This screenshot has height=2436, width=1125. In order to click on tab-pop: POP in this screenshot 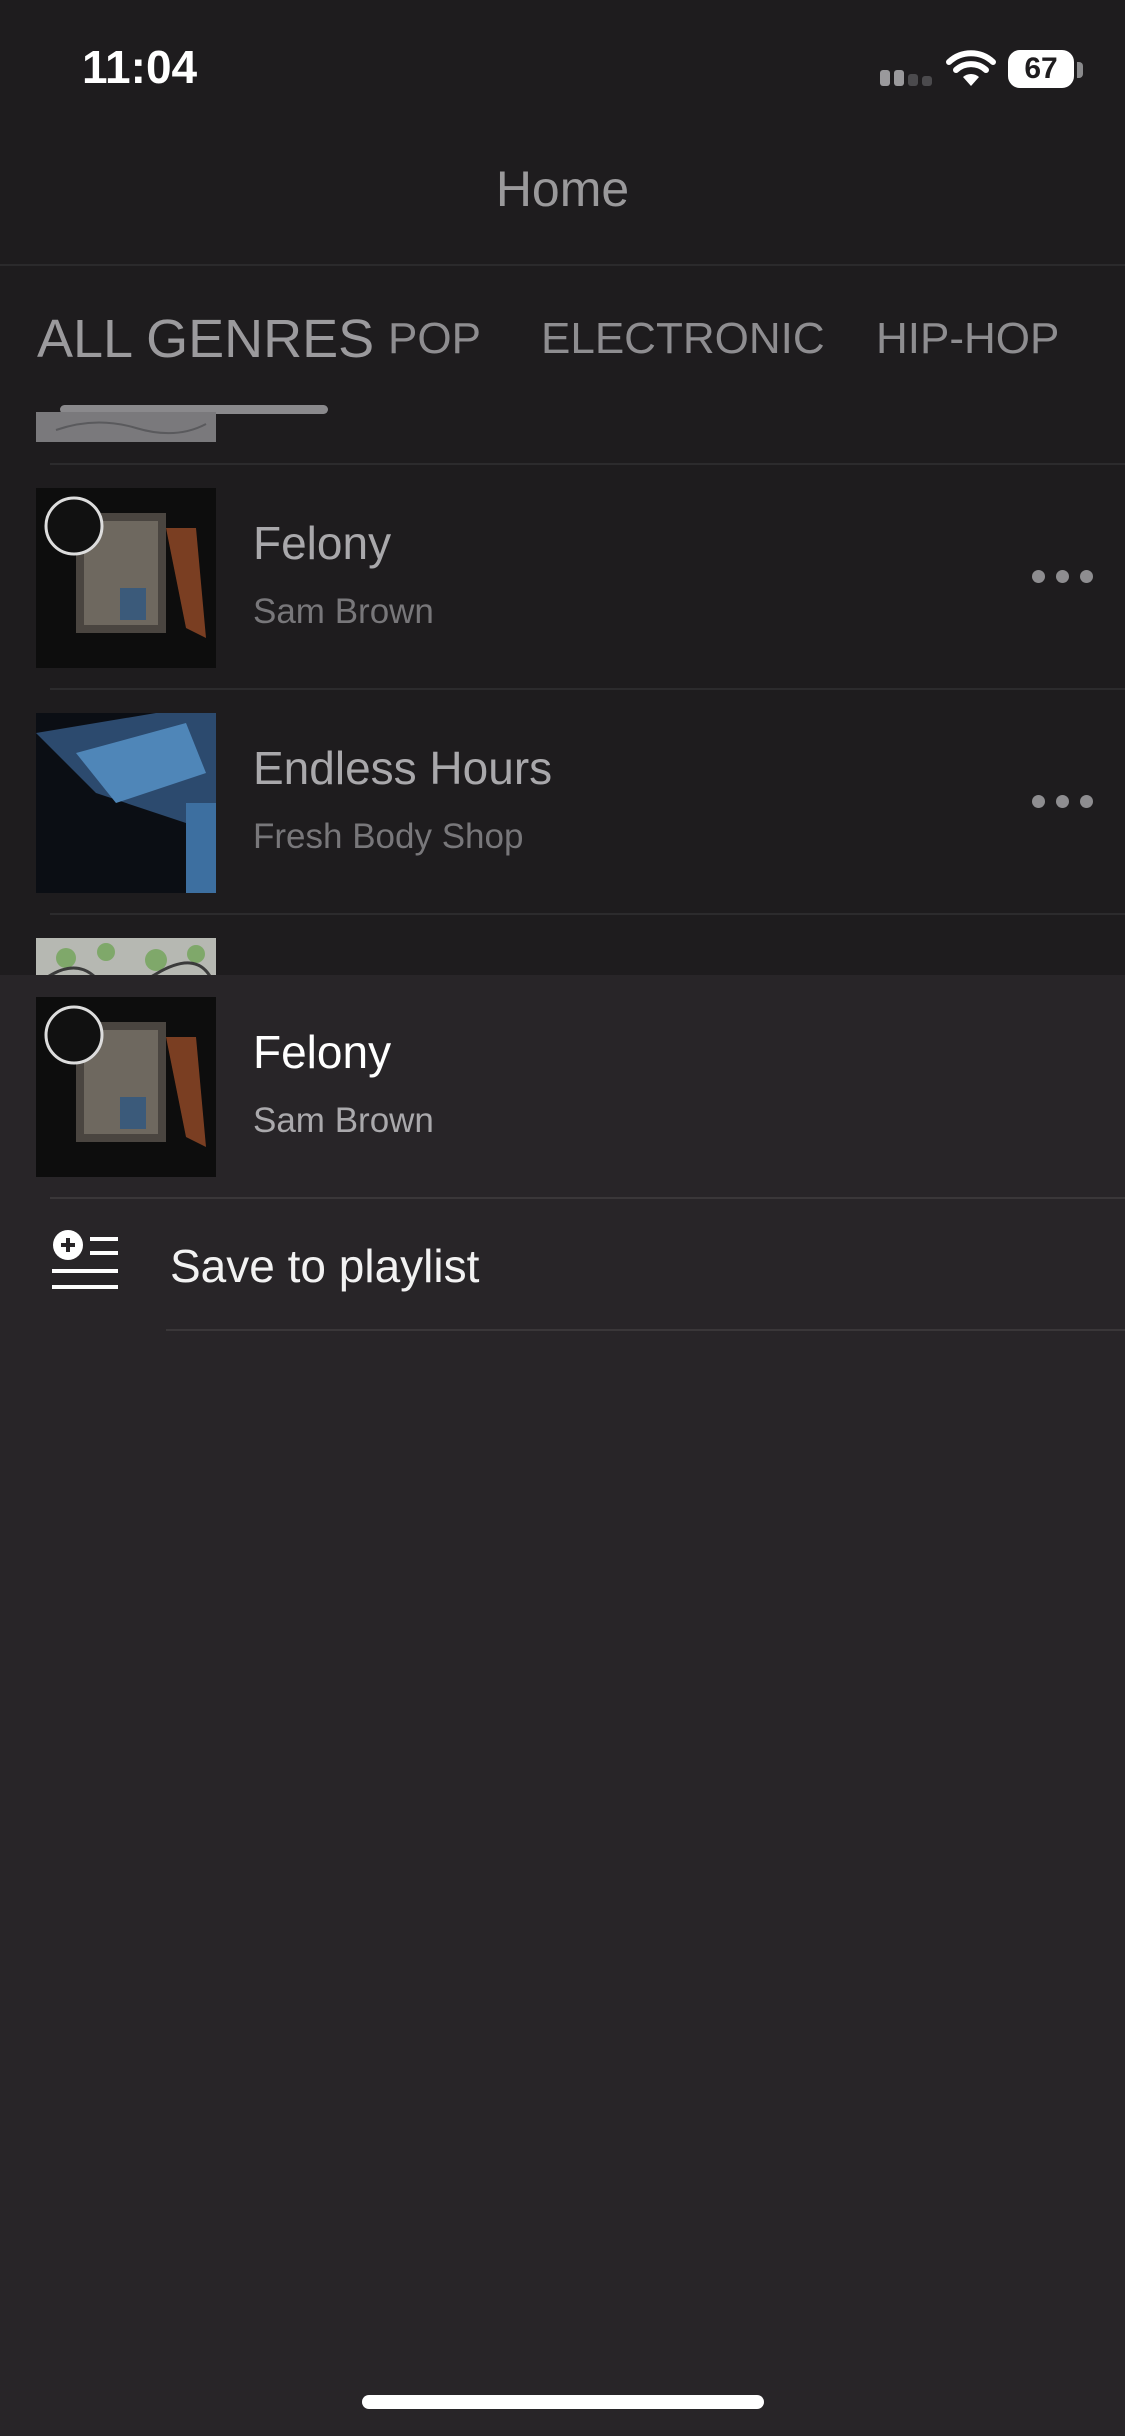, I will do `click(434, 339)`.